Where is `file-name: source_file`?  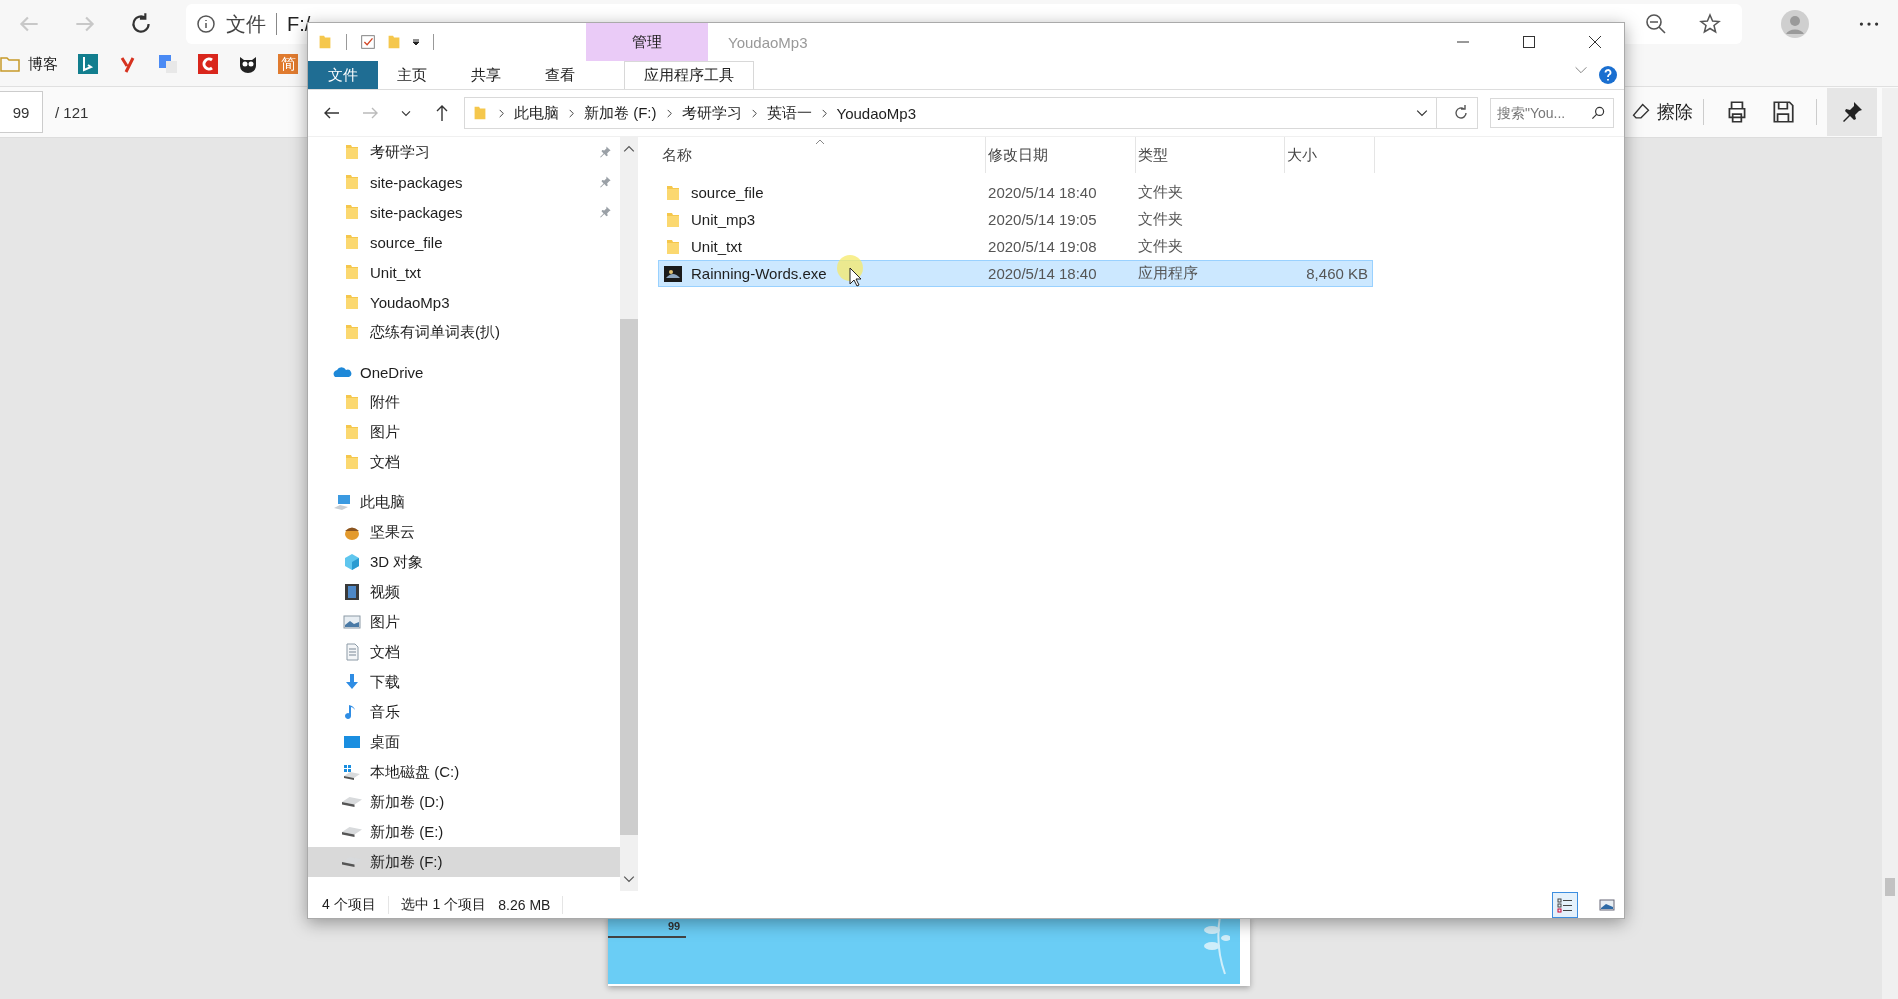 file-name: source_file is located at coordinates (727, 192).